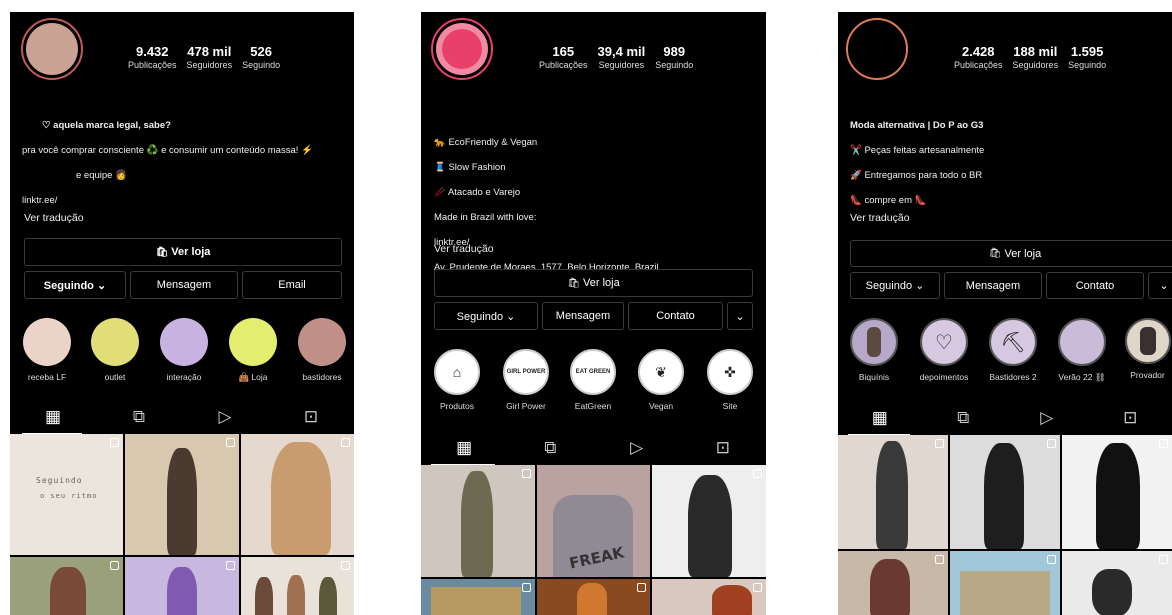 The height and width of the screenshot is (615, 1172). I want to click on highlight-label: 👜 Loja, so click(253, 377).